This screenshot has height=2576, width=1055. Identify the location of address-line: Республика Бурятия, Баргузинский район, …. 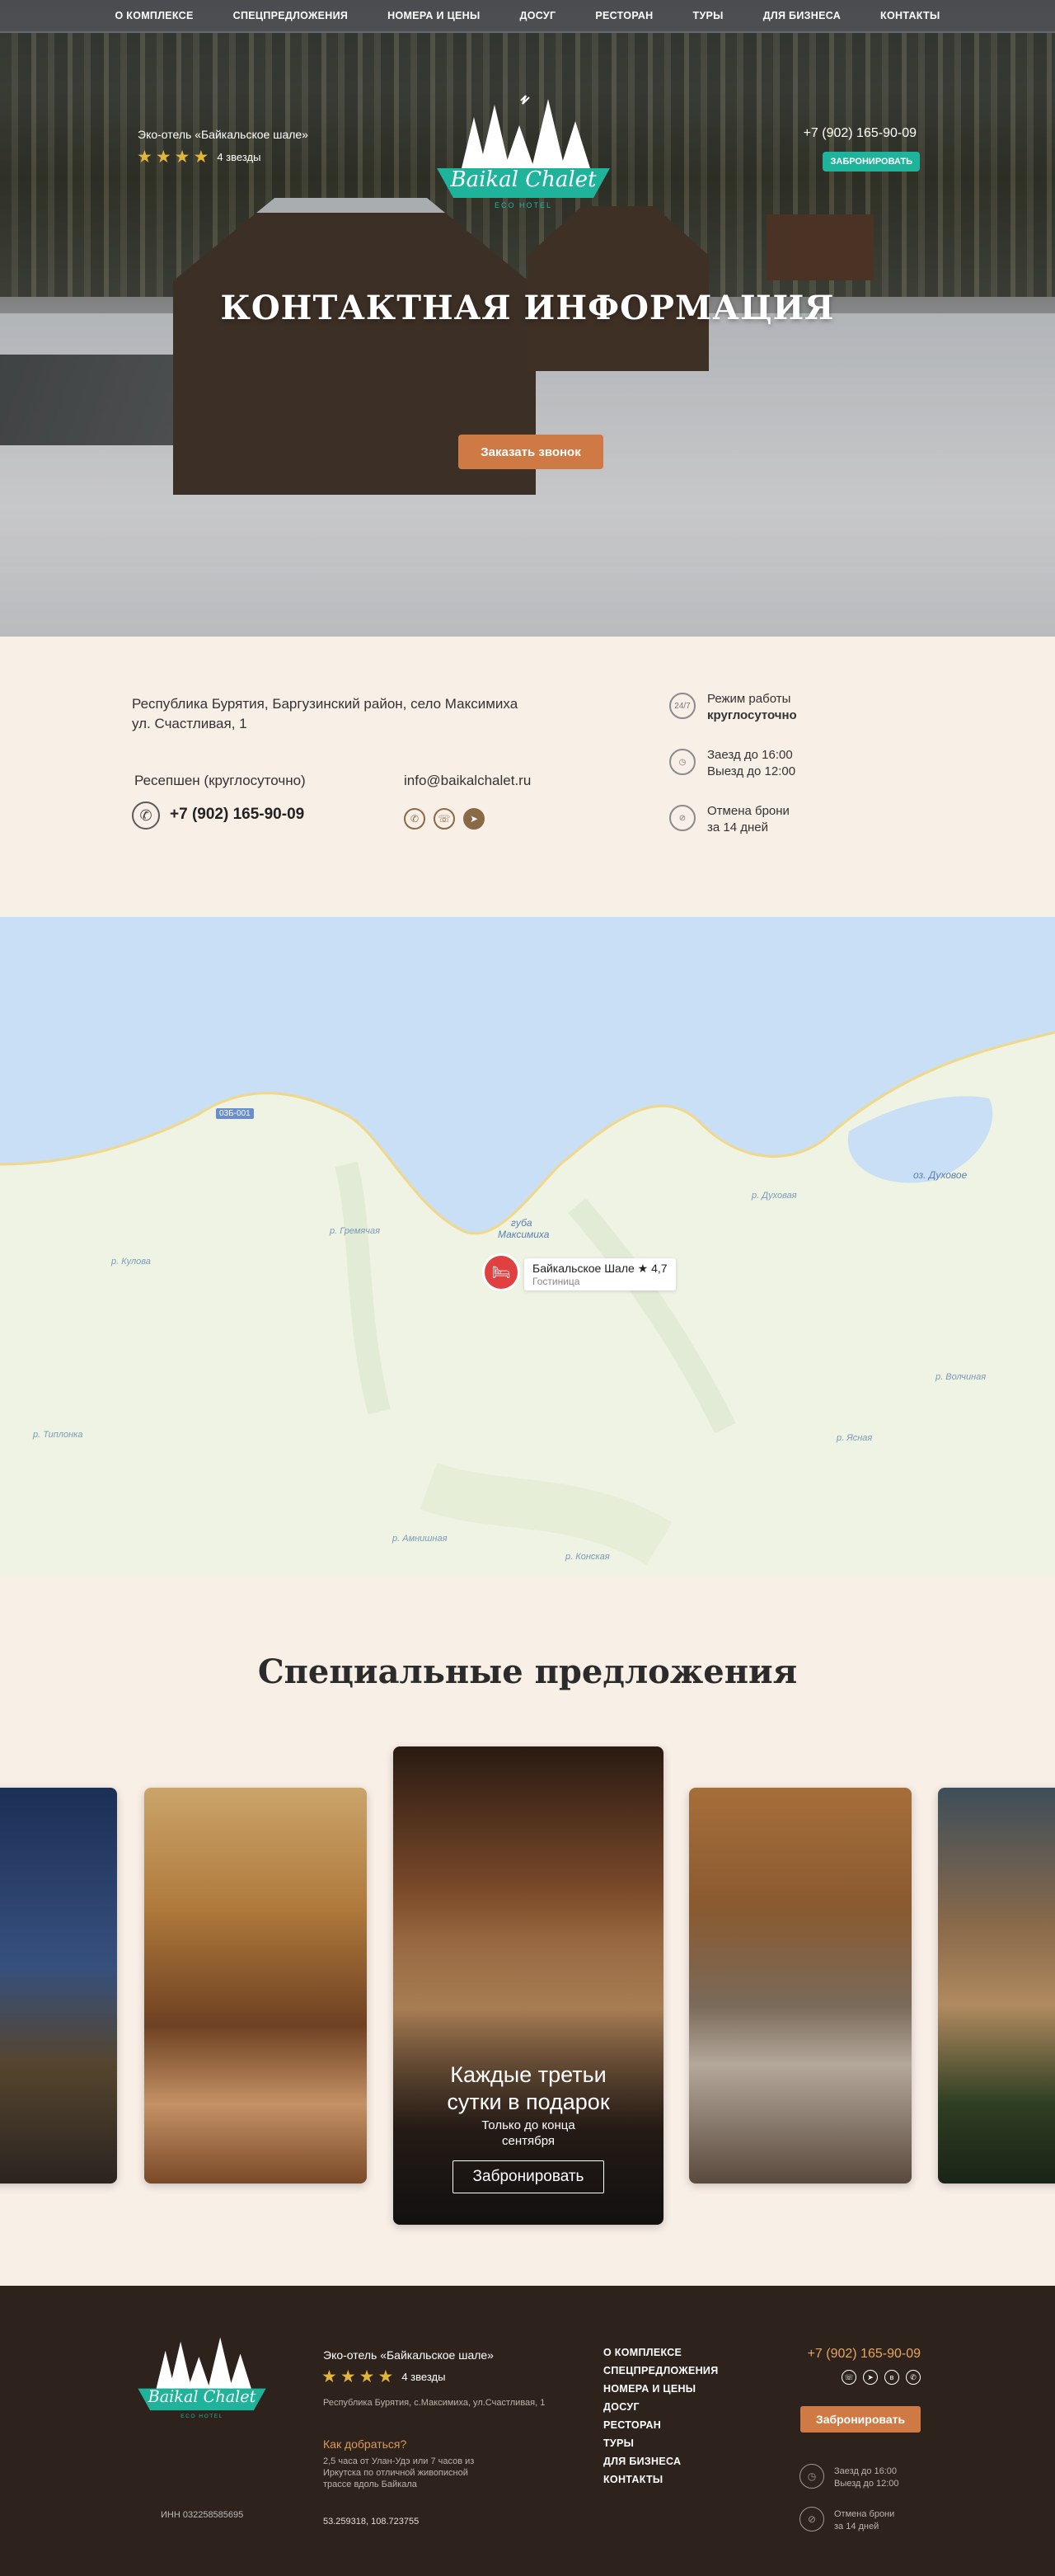
(325, 704).